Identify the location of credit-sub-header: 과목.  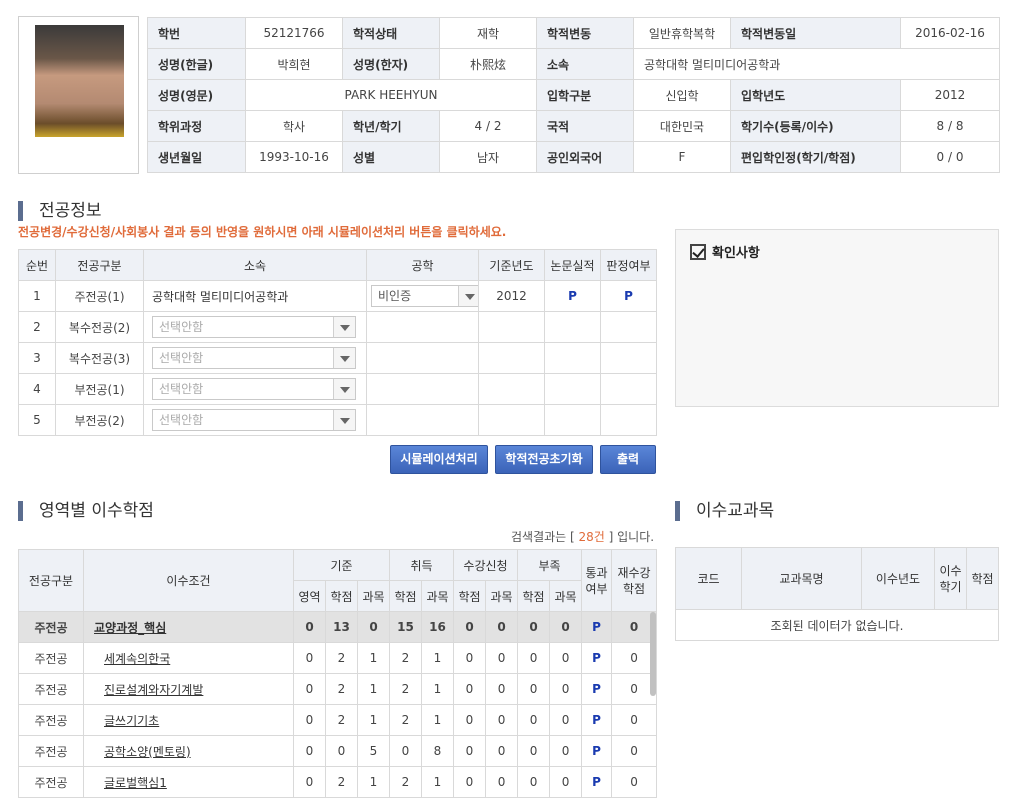
(373, 596).